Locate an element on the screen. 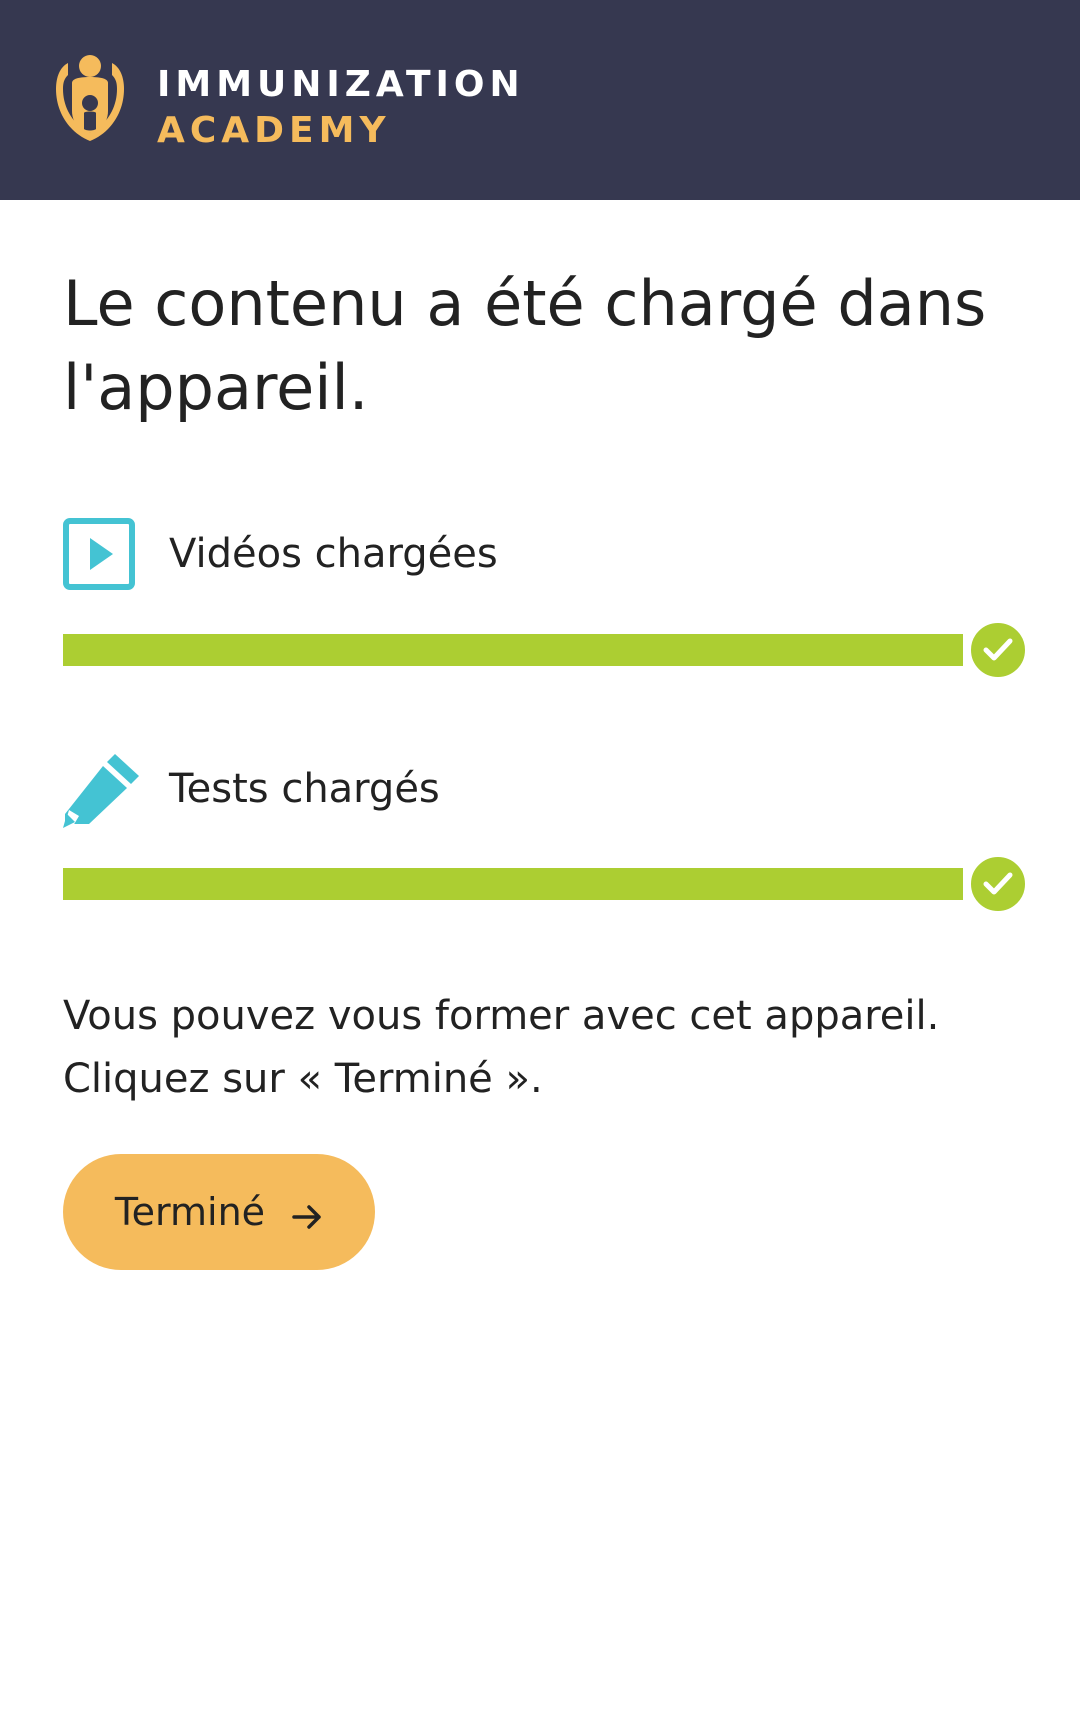  brand-name: IMMUNIZATION ACADEMY is located at coordinates (341, 108).